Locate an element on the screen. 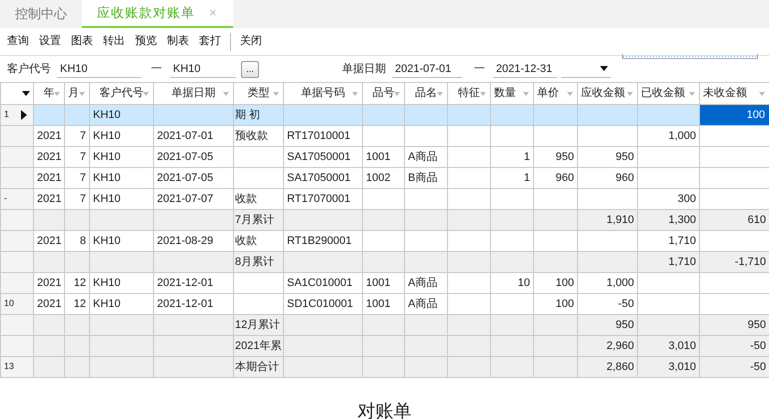  date-field: 2021-07-01 is located at coordinates (427, 69).